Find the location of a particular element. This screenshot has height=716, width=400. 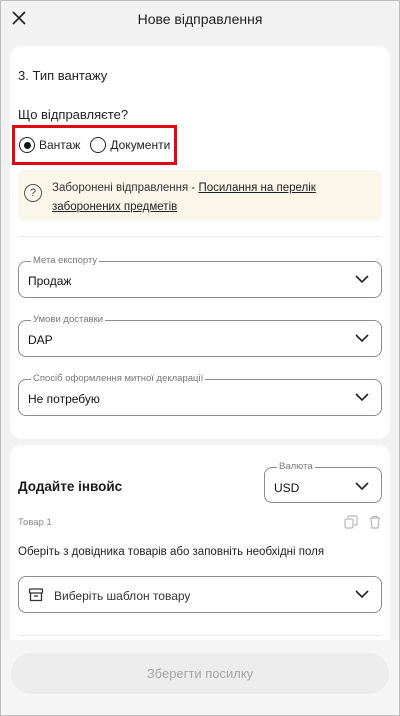

delivery-terms-label: Умови доставки is located at coordinates (68, 320).